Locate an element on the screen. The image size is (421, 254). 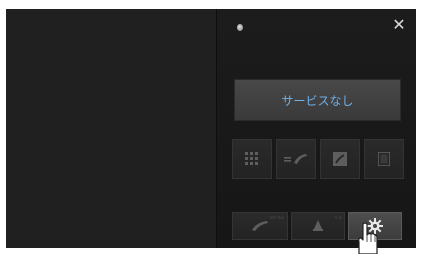
call-transfer-icon is located at coordinates (295, 159).